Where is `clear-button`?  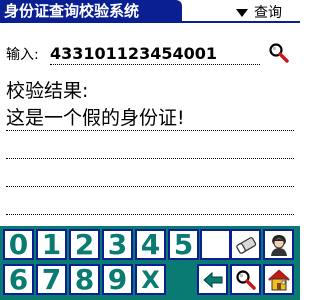 clear-button is located at coordinates (245, 244).